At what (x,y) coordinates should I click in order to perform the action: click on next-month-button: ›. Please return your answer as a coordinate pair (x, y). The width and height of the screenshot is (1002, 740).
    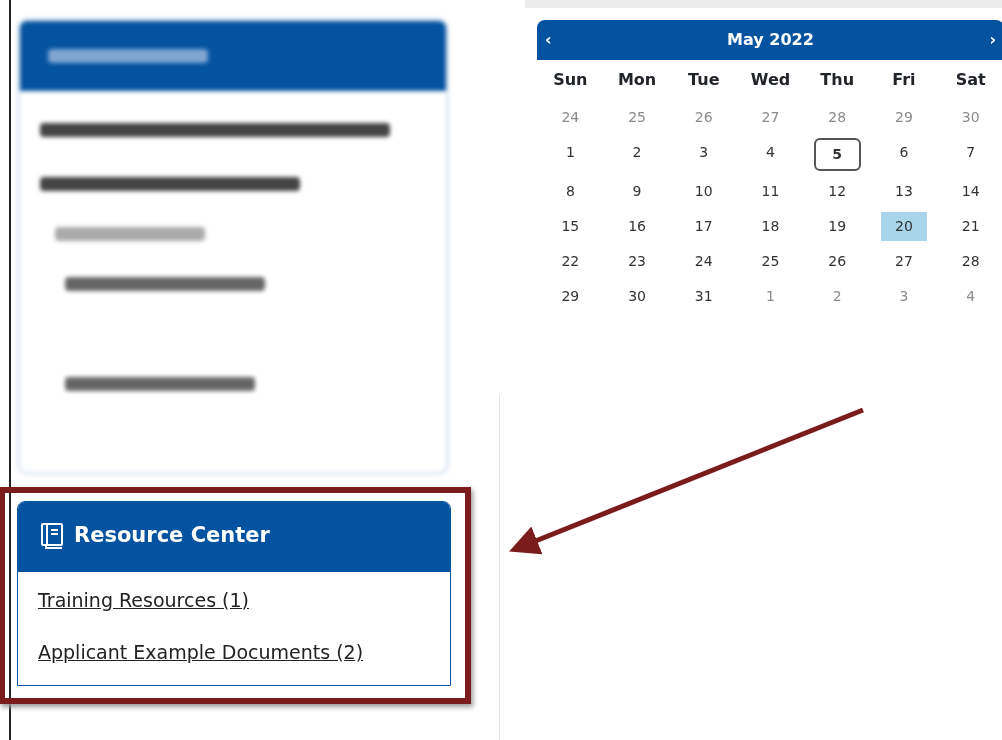
    Looking at the image, I should click on (992, 40).